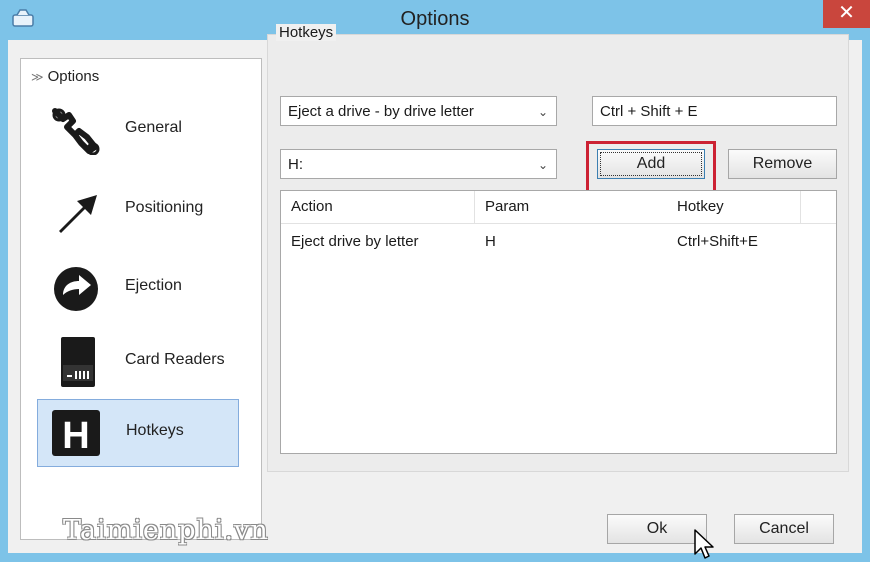 The width and height of the screenshot is (870, 562). What do you see at coordinates (784, 529) in the screenshot?
I see `cancel-button: Cancel` at bounding box center [784, 529].